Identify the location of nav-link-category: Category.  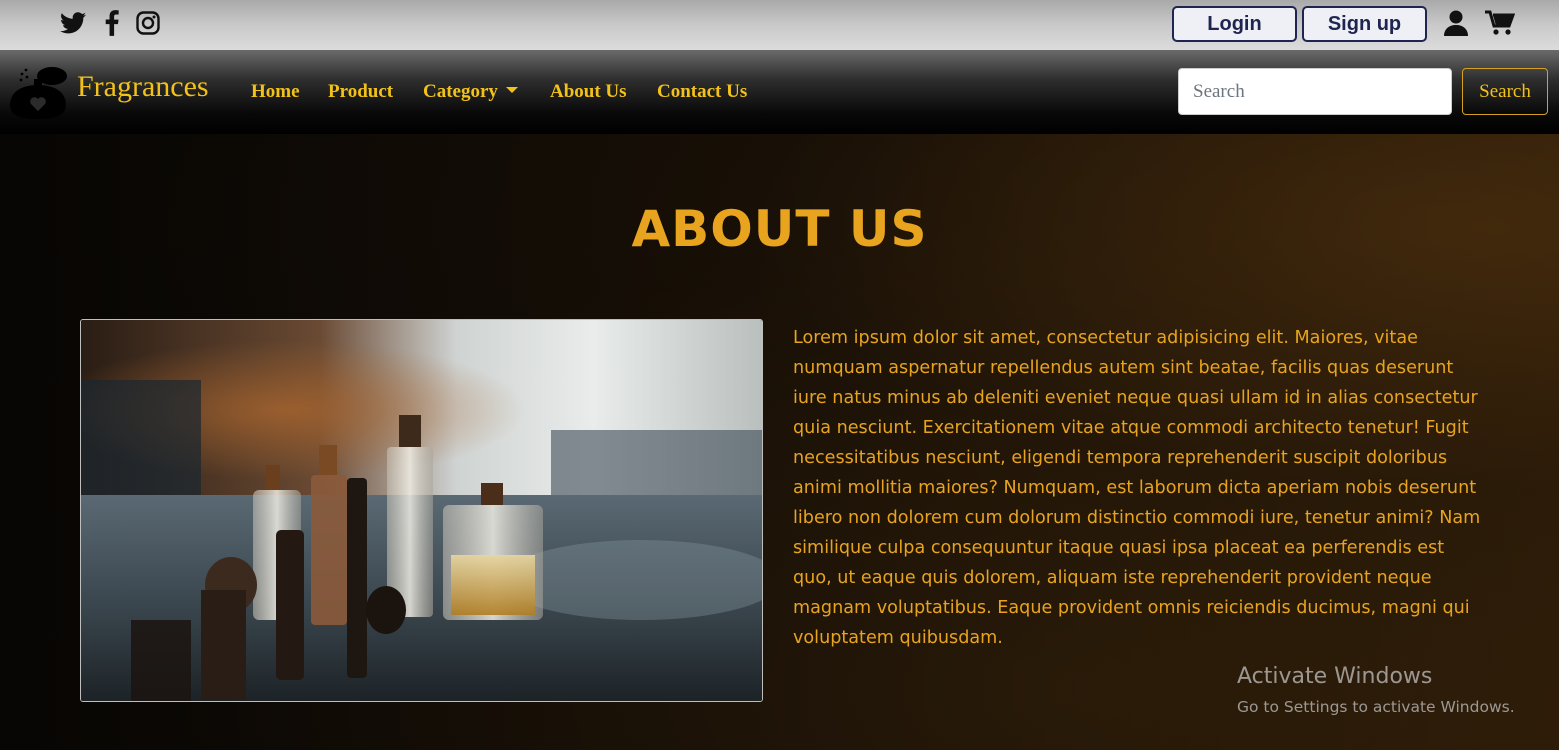
(470, 92).